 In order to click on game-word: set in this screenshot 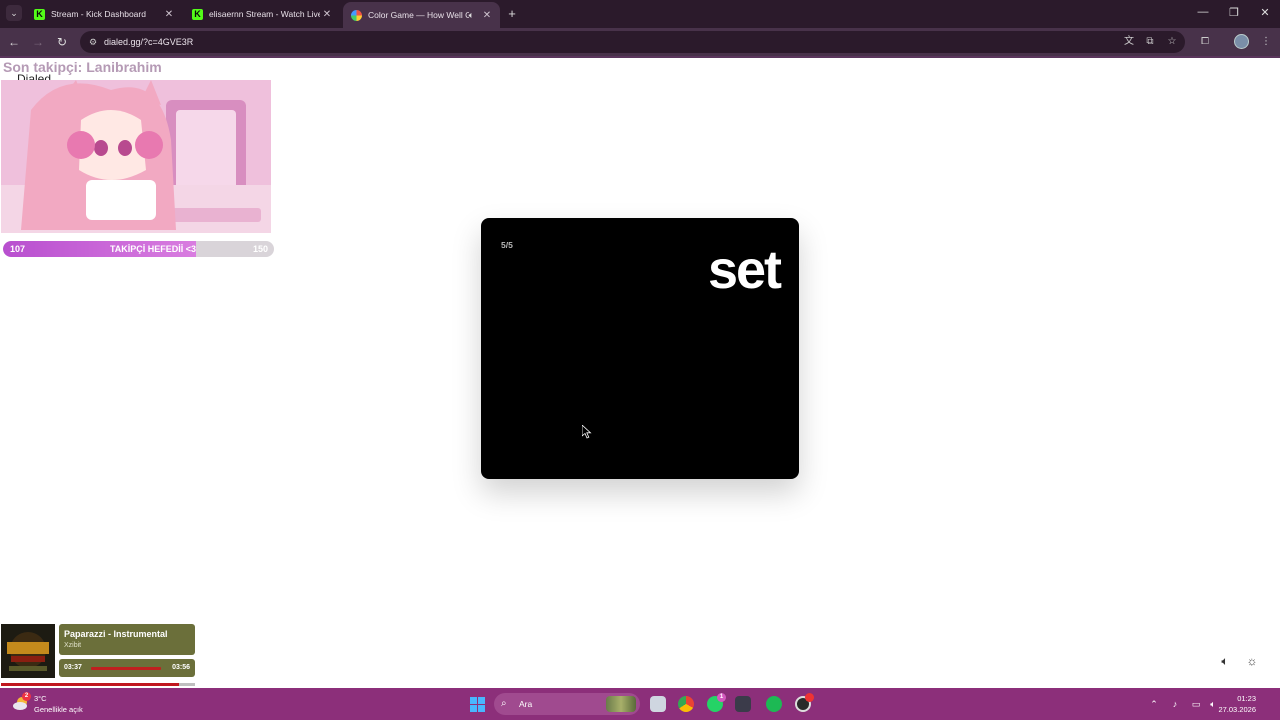, I will do `click(744, 270)`.